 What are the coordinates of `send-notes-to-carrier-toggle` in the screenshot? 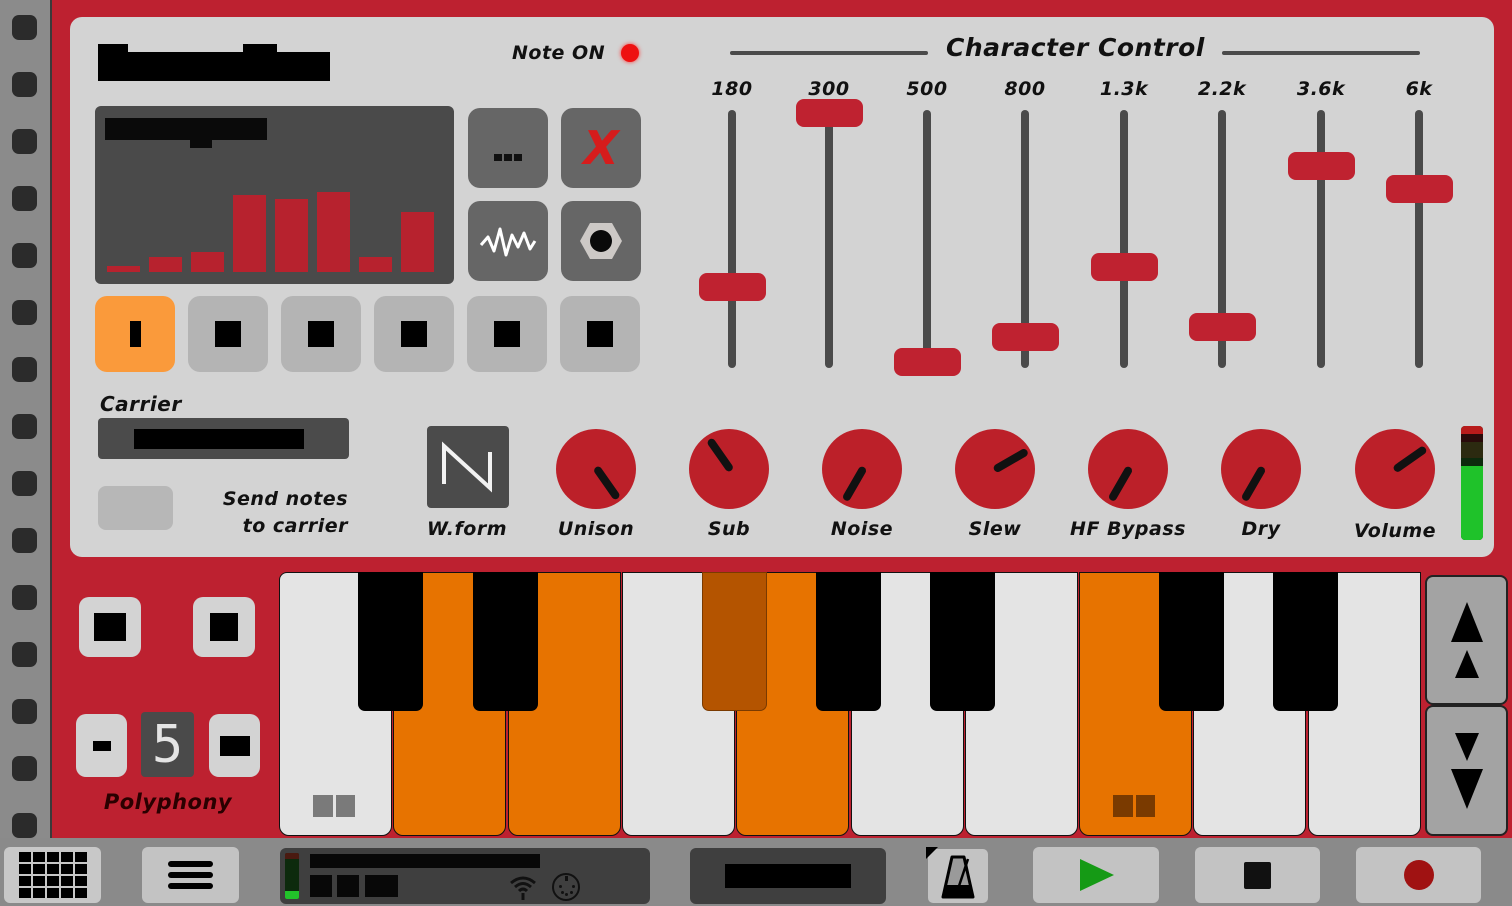 It's located at (135, 508).